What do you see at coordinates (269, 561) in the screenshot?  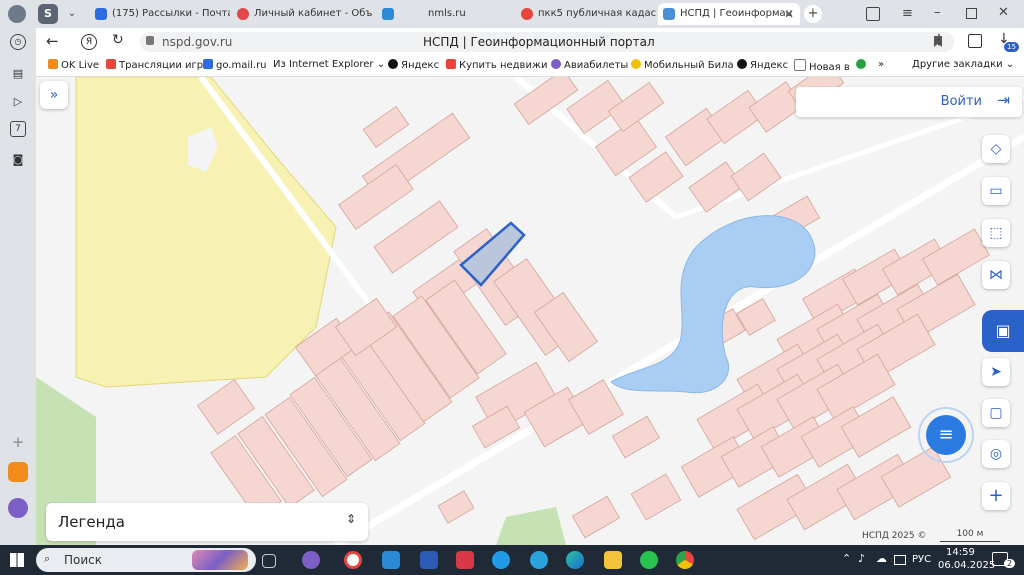 I see `task-view-icon` at bounding box center [269, 561].